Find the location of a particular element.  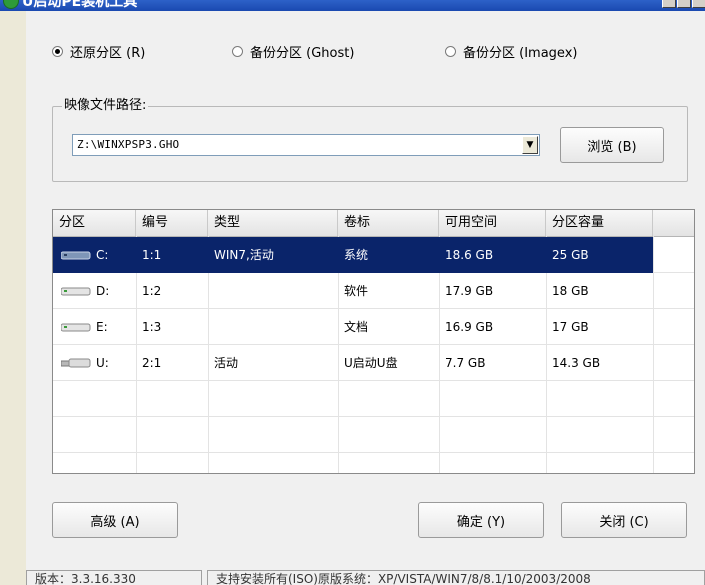

version-text: 版本：3.3.16.330 is located at coordinates (85, 578).